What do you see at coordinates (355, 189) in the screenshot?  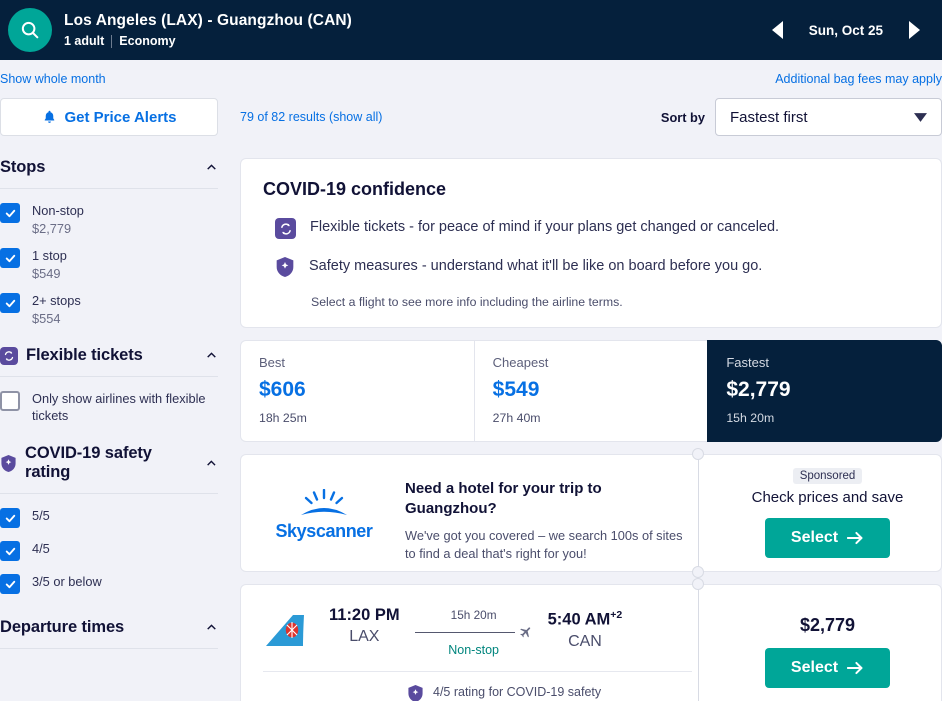 I see `covid-card-title: COVID-19 confidence` at bounding box center [355, 189].